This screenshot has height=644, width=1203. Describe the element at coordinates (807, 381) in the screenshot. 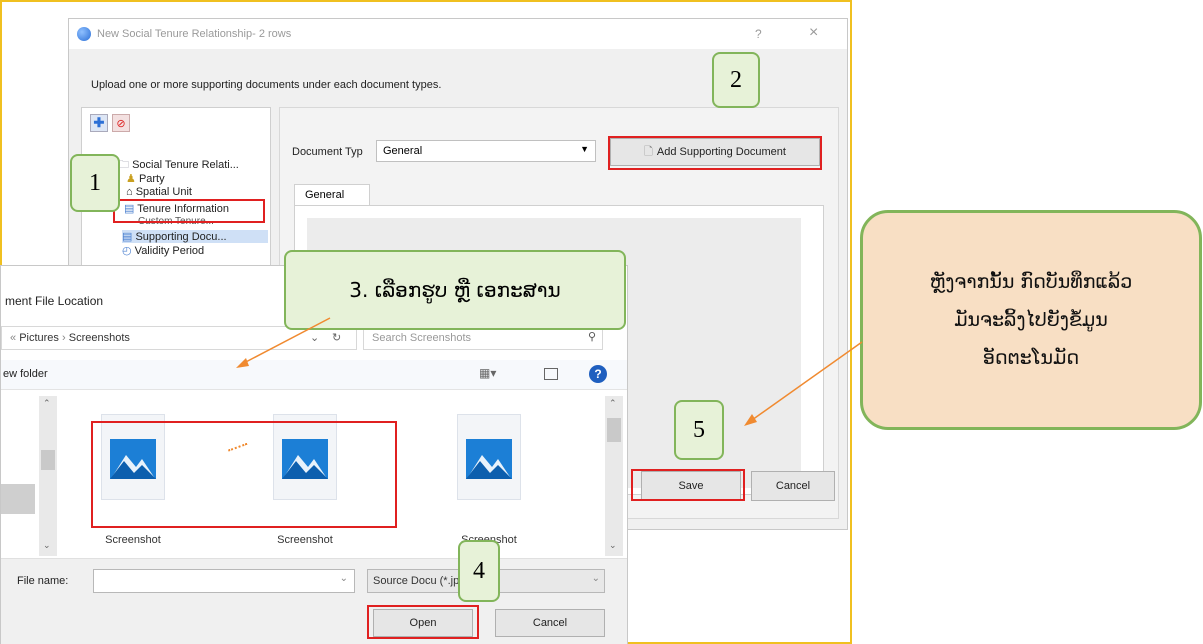

I see `arrow-callout` at that location.